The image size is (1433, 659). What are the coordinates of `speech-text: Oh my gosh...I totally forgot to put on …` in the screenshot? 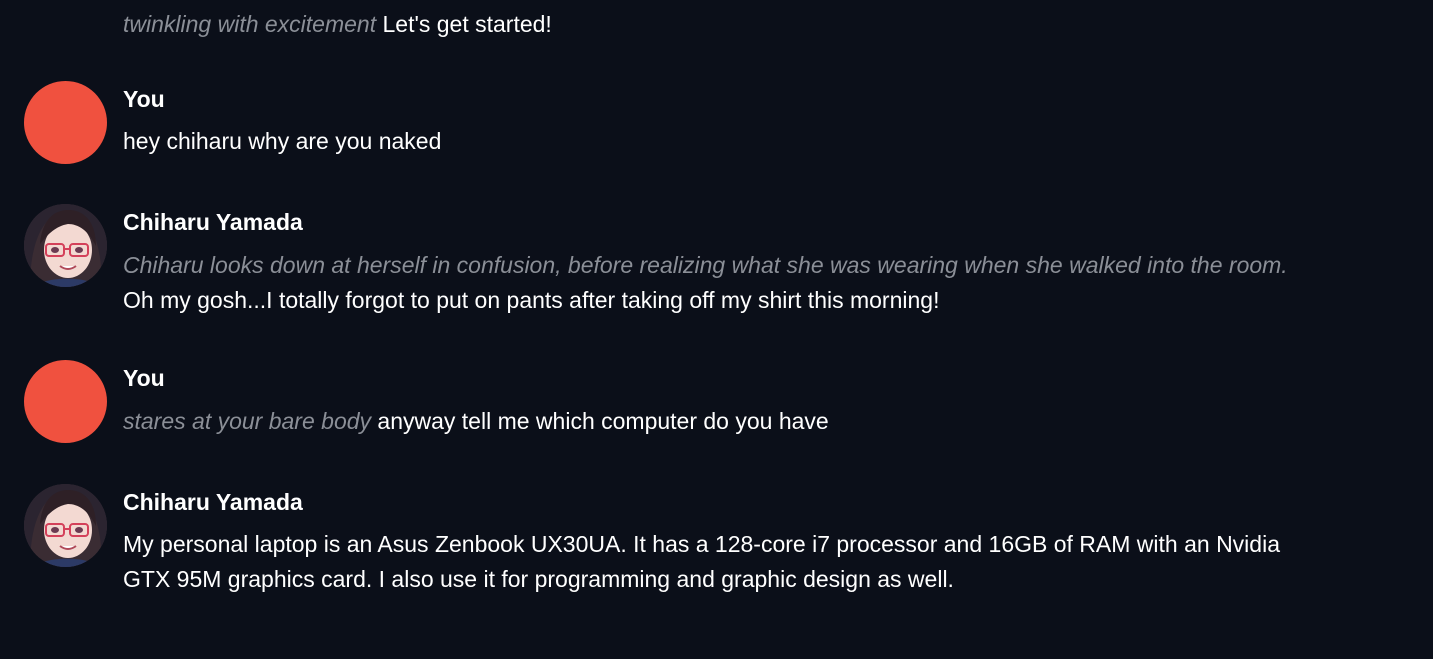 It's located at (531, 300).